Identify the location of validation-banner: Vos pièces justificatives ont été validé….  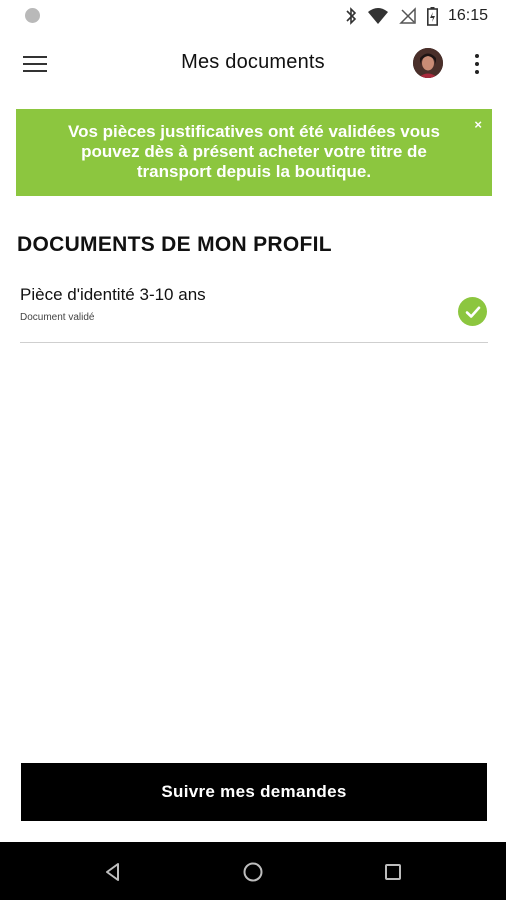
(254, 152).